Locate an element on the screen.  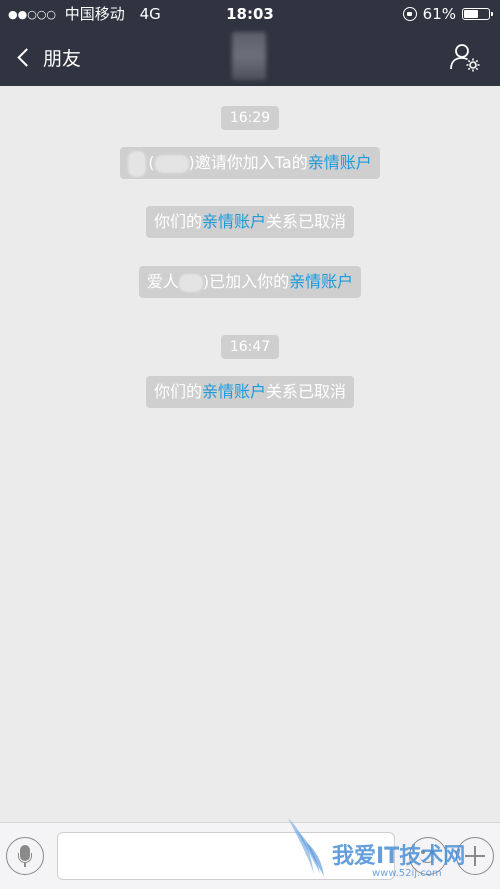
system-message-chip: ()邀请你加入Ta的亲情账户 is located at coordinates (250, 163).